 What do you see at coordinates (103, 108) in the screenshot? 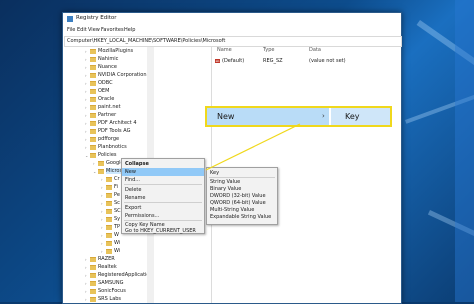
I see `tree-item: › paint.net` at bounding box center [103, 108].